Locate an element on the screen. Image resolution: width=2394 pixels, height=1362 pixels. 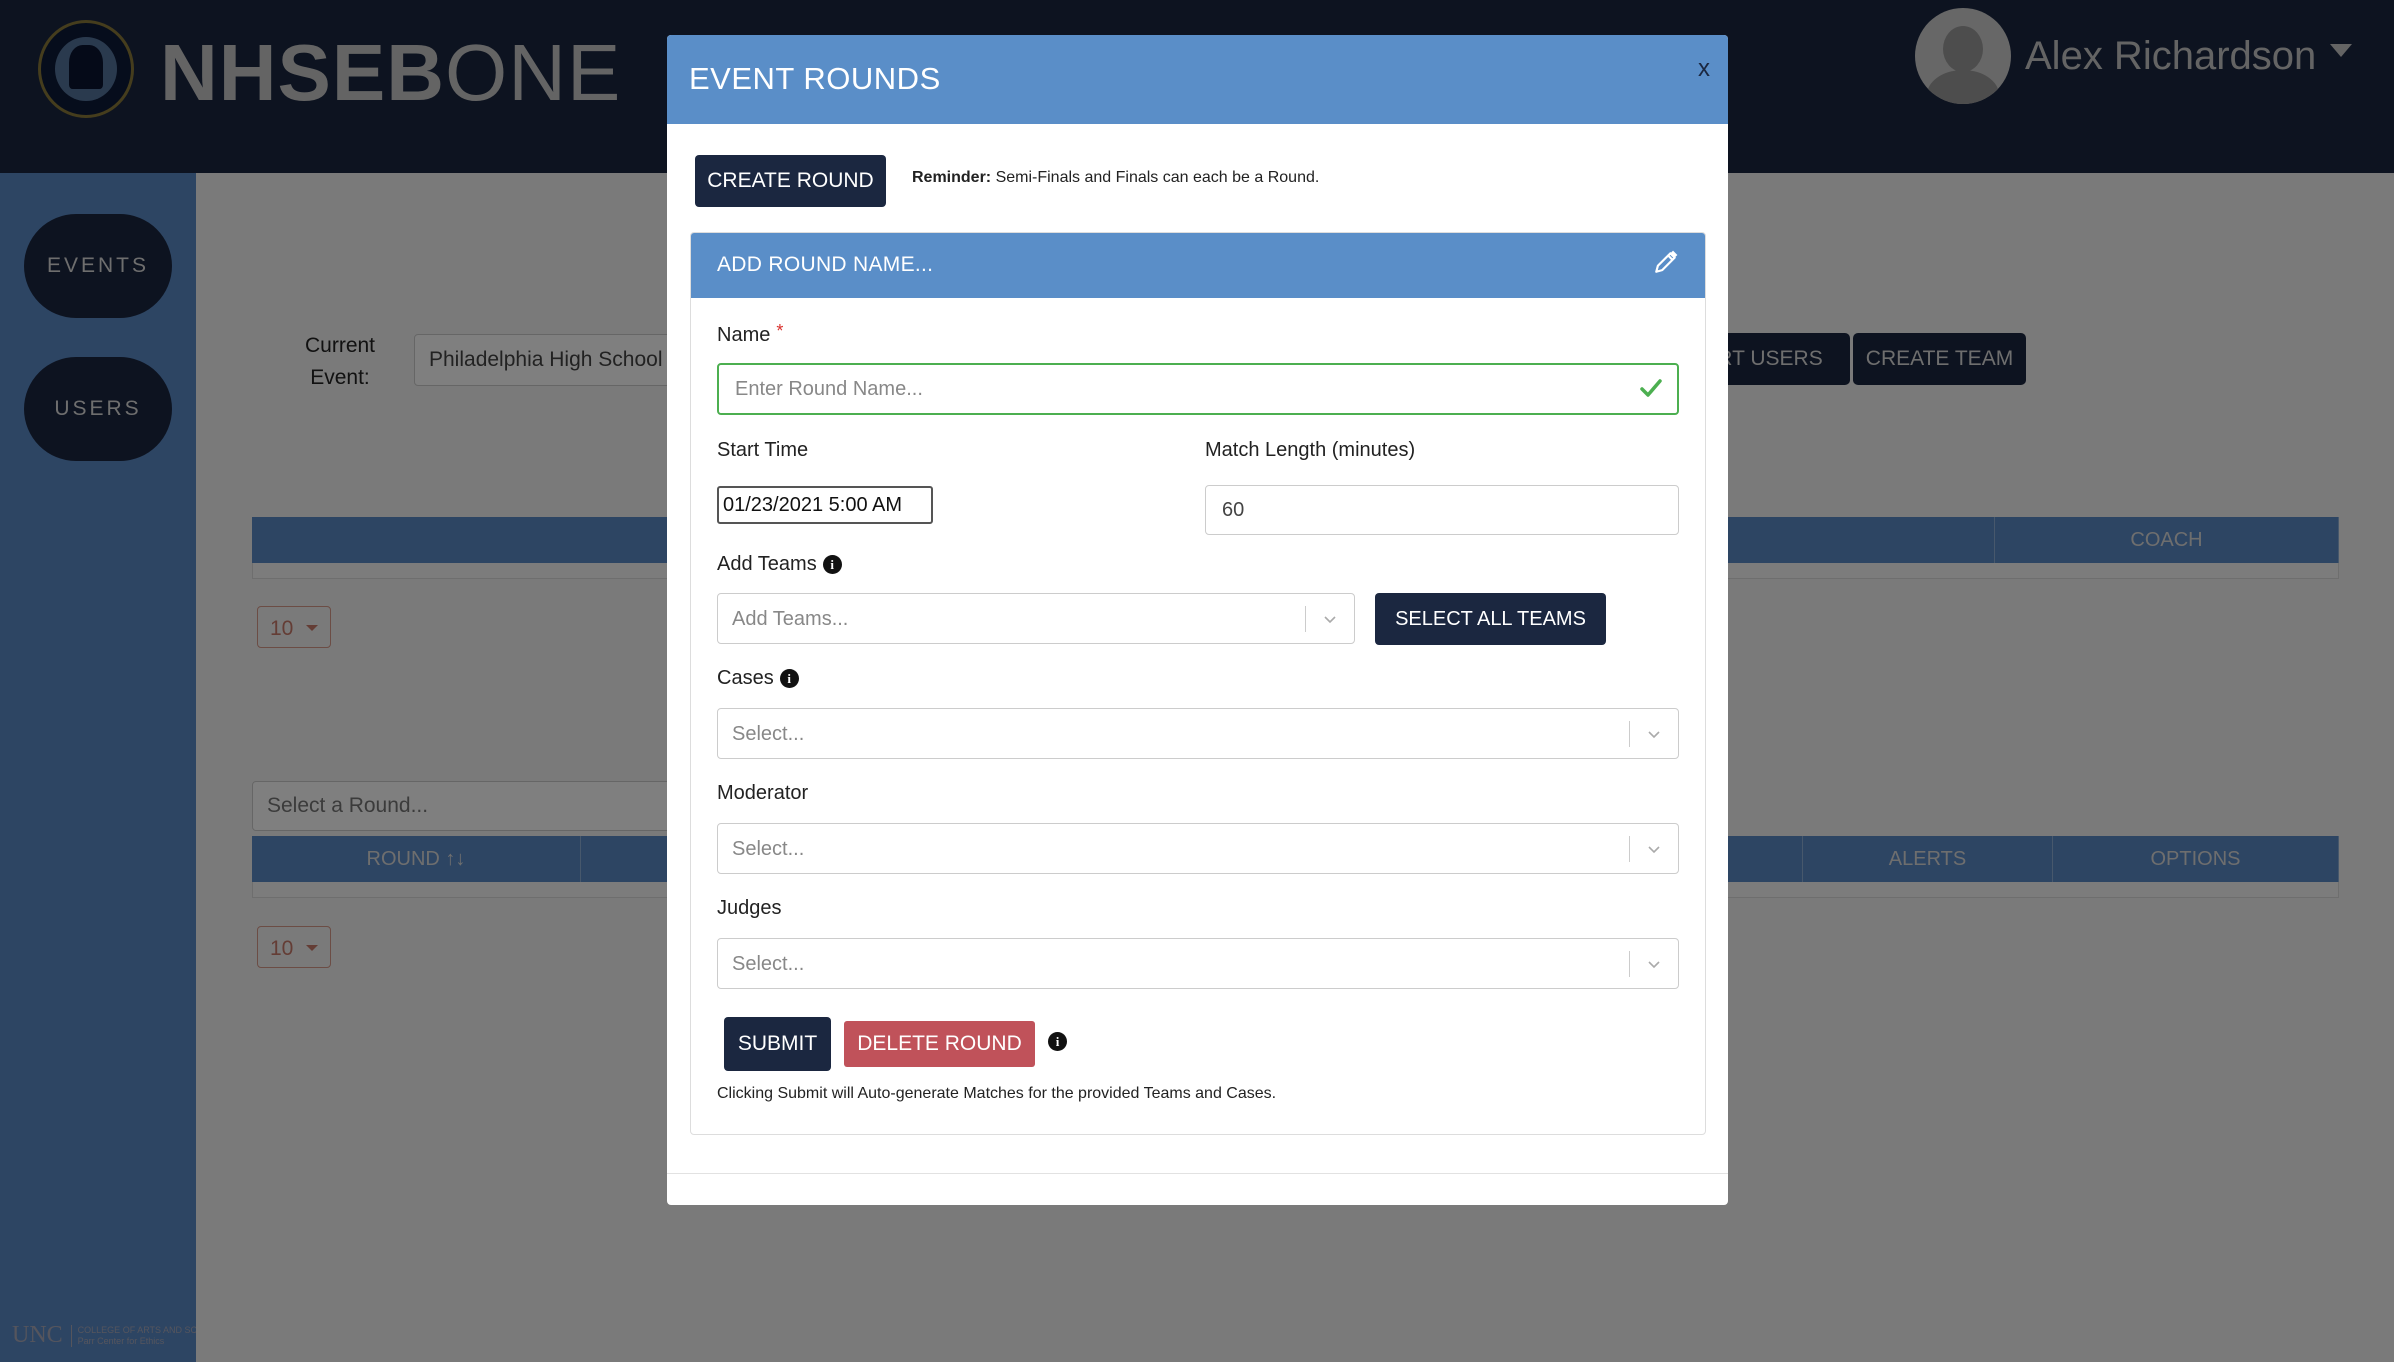
cases-label: Cases i is located at coordinates (758, 678).